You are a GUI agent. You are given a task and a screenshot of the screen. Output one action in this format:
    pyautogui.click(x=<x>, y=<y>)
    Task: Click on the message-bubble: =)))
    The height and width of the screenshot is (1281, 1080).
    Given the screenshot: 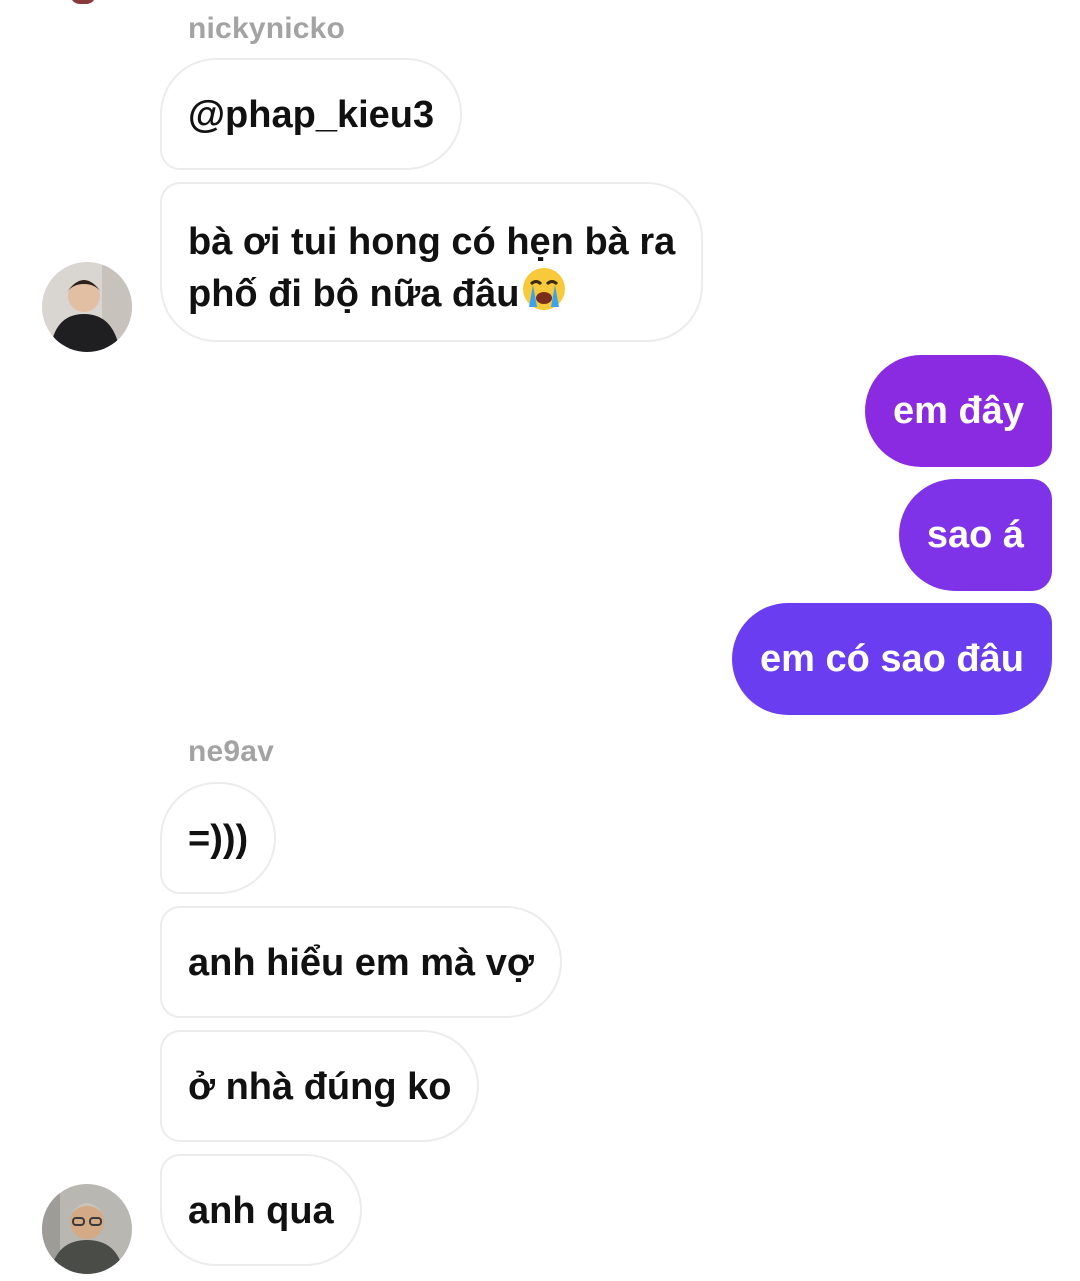 What is the action you would take?
    pyautogui.click(x=218, y=838)
    